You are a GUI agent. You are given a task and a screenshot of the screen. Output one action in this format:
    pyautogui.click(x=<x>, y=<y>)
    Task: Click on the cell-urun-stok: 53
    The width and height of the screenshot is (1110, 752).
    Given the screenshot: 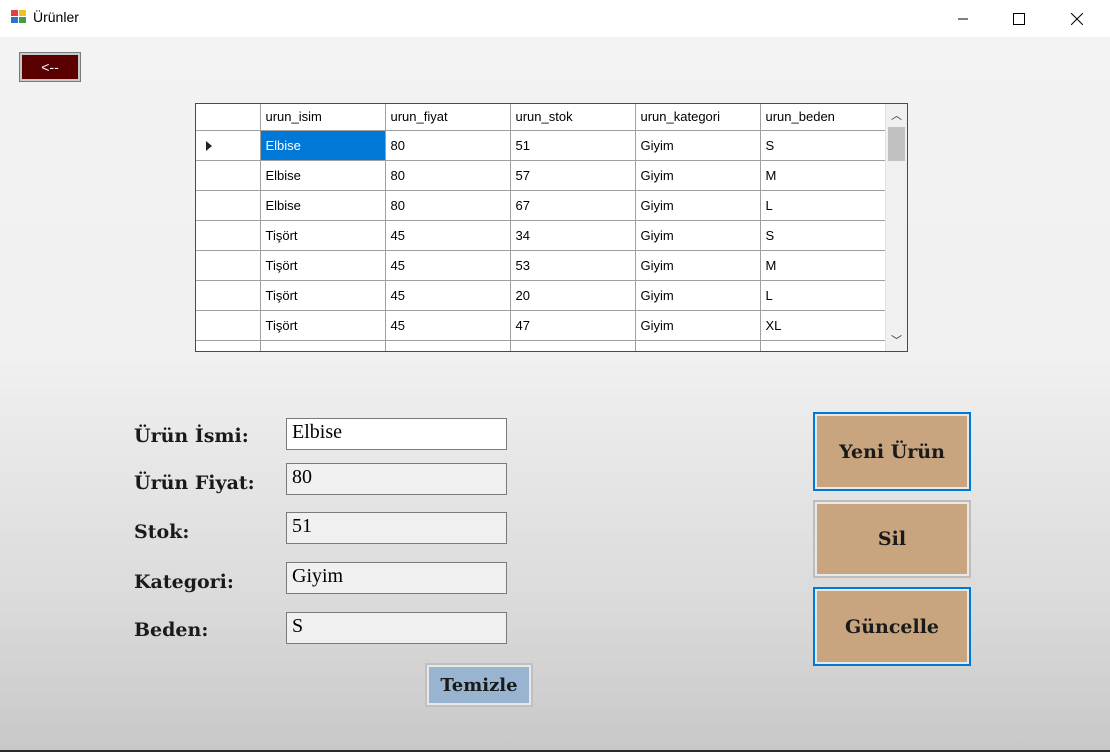 What is the action you would take?
    pyautogui.click(x=573, y=265)
    